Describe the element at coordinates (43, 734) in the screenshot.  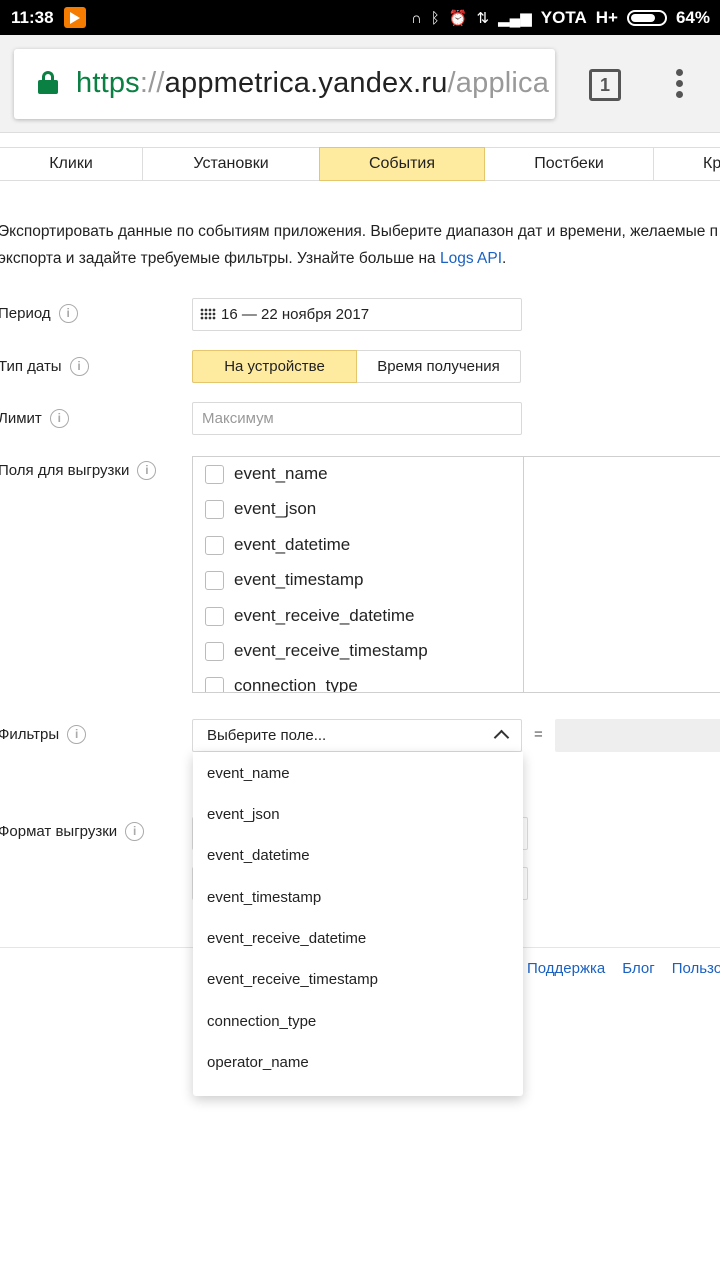
I see `filters-label: Фильтры i` at that location.